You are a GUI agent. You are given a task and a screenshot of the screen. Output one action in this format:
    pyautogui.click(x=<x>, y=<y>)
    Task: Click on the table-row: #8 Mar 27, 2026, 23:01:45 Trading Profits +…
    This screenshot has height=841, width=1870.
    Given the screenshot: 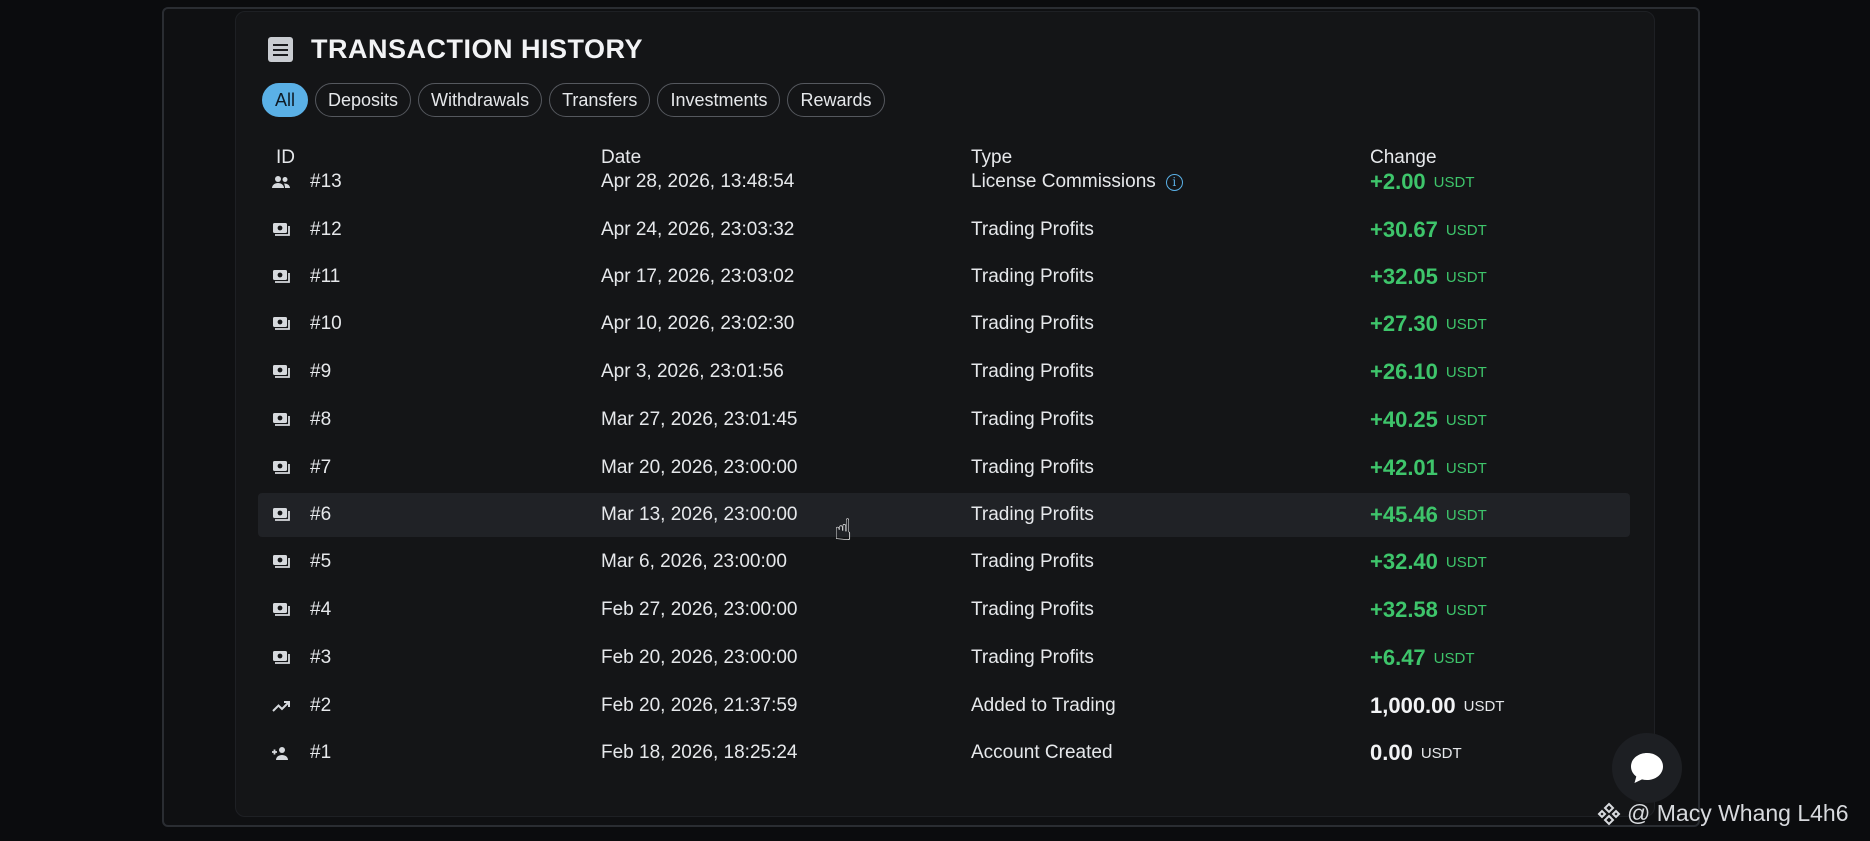 What is the action you would take?
    pyautogui.click(x=944, y=420)
    